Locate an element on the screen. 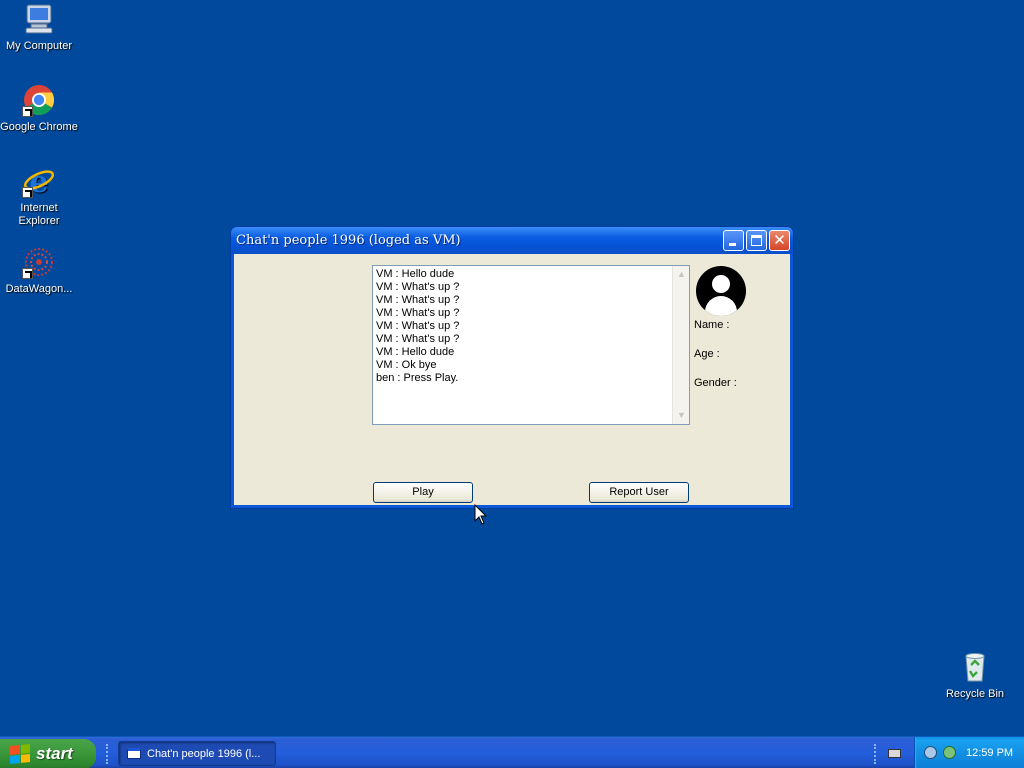 The image size is (1024, 768). desktop-icon-recycle-bin: Recycle Bin is located at coordinates (975, 675).